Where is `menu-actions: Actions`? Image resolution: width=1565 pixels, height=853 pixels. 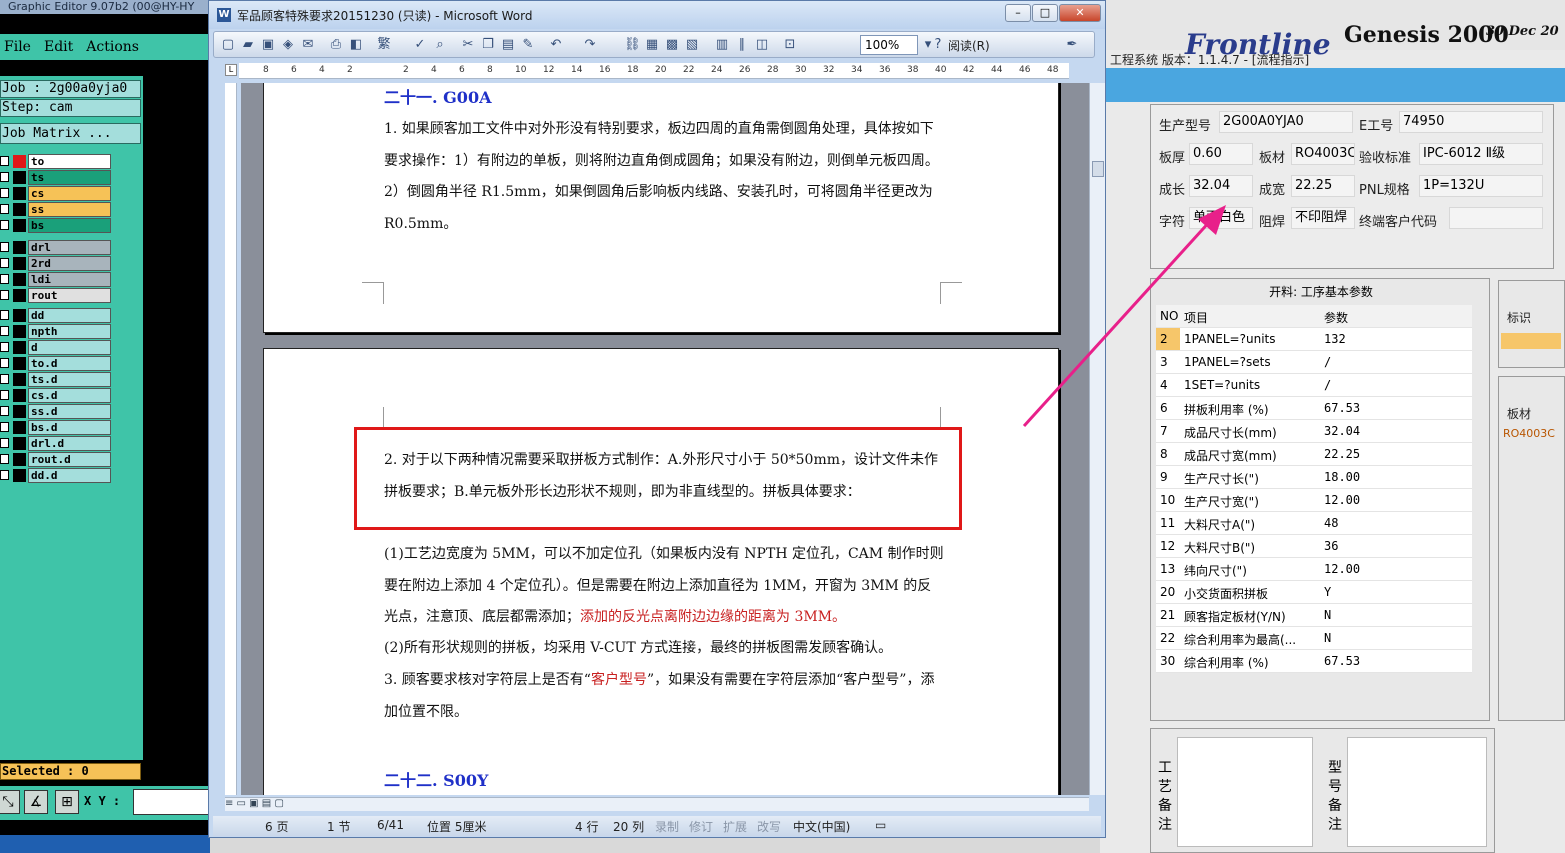 menu-actions: Actions is located at coordinates (110, 44).